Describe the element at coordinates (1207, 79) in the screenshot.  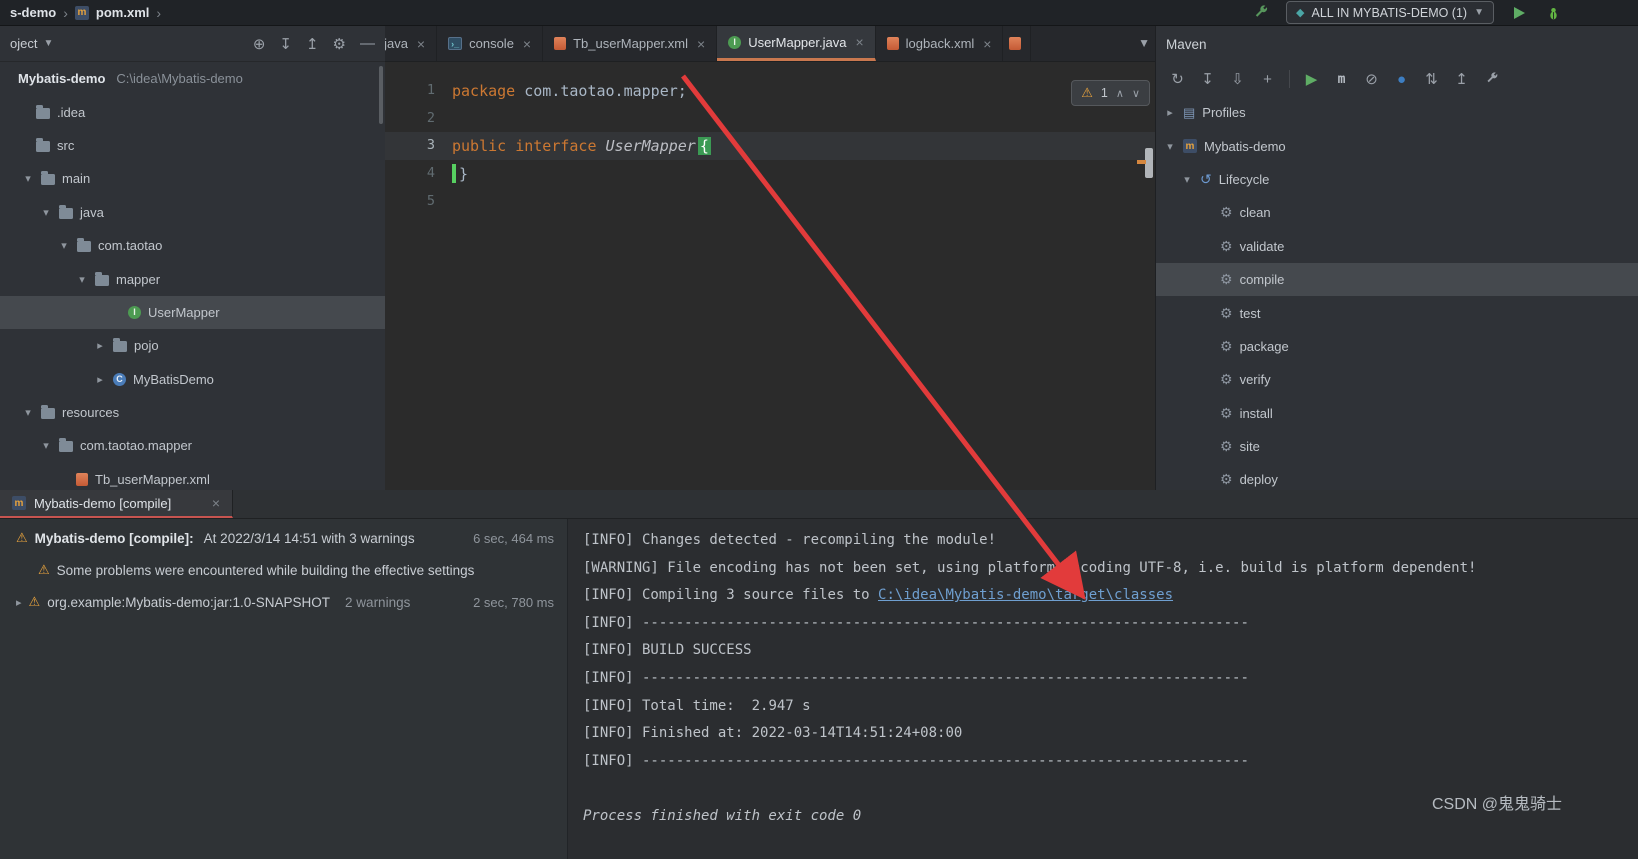
I see `download-sources-icon: ↧` at that location.